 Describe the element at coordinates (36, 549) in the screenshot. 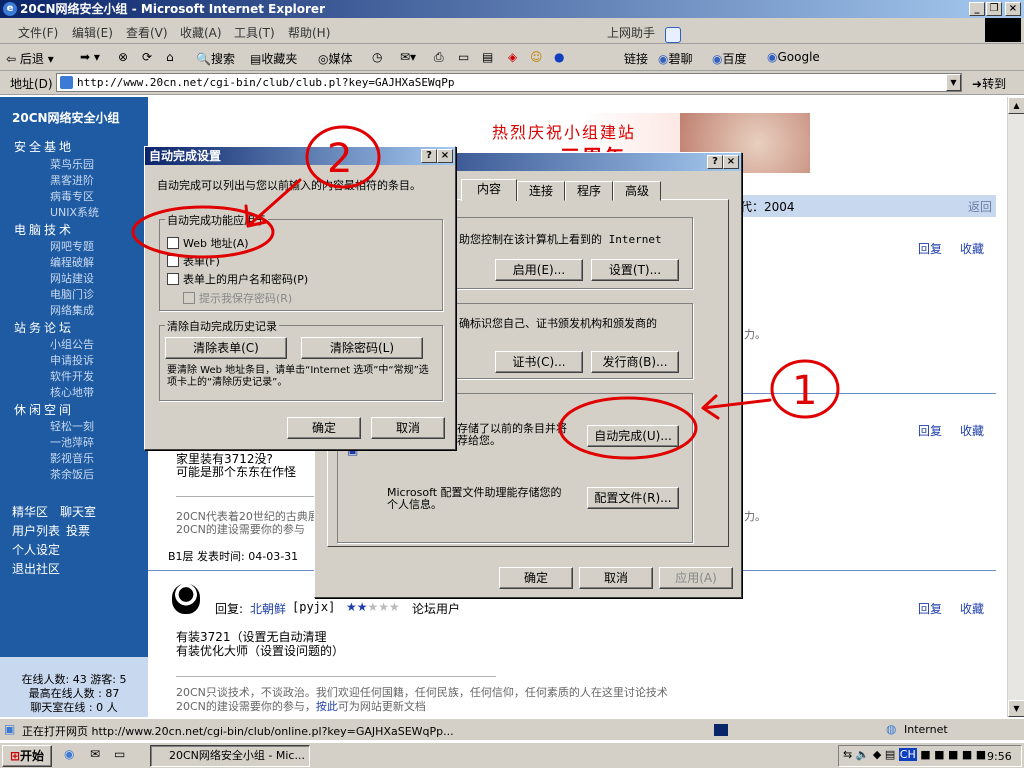

I see `link-settings: 个人设定` at that location.